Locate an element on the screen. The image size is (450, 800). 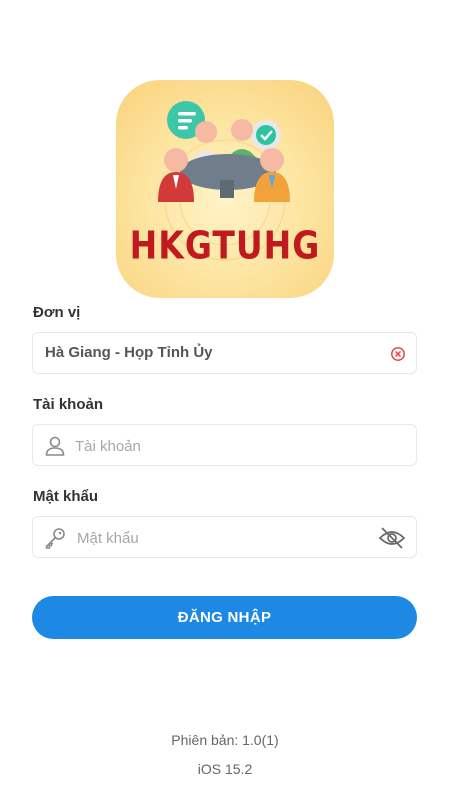
account-field is located at coordinates (224, 445).